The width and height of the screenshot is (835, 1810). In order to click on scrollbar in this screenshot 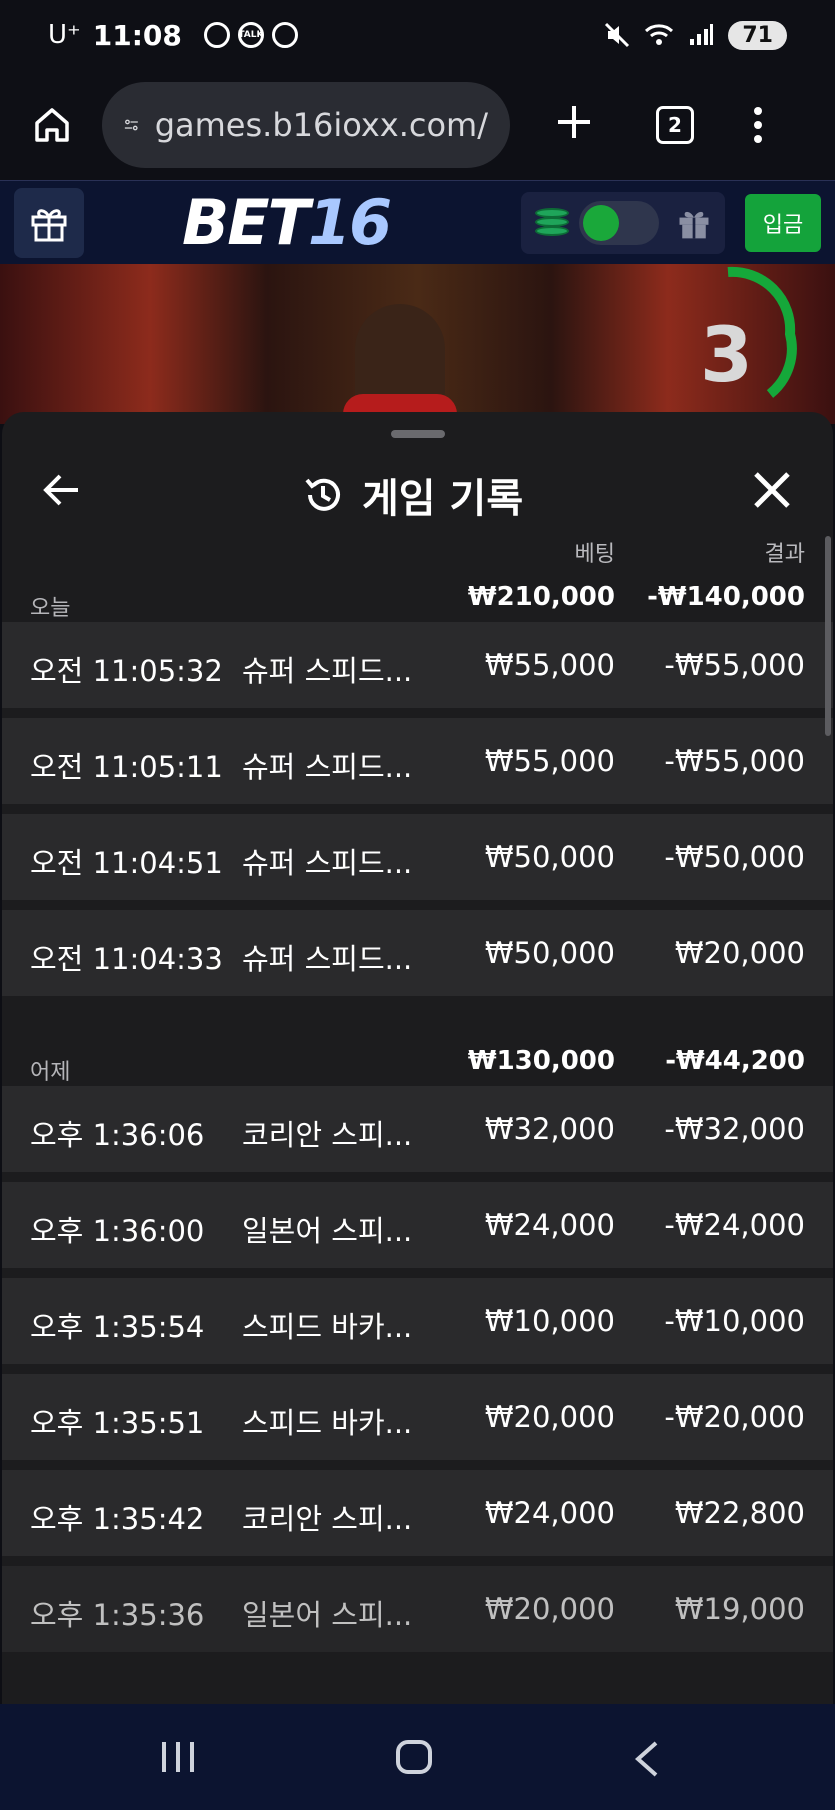, I will do `click(828, 636)`.